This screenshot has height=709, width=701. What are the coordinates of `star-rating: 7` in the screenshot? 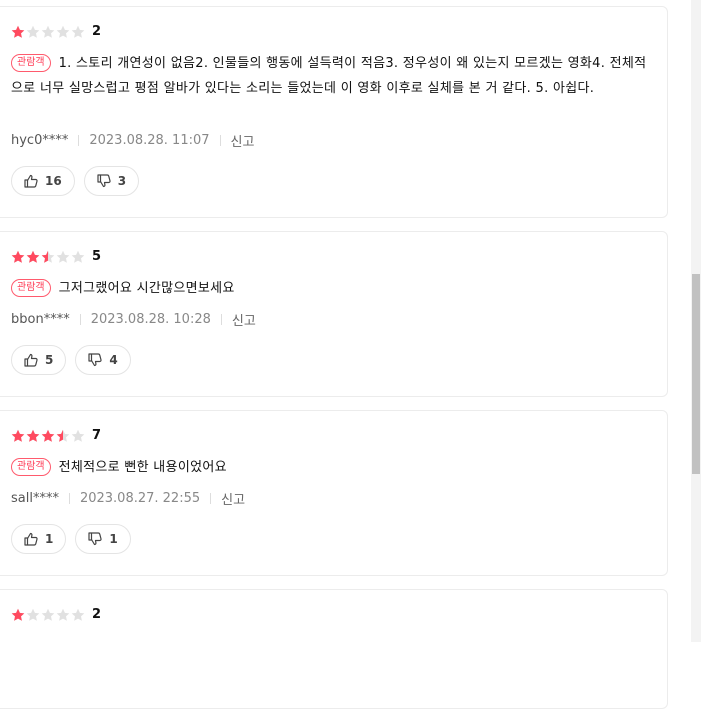 It's located at (56, 436).